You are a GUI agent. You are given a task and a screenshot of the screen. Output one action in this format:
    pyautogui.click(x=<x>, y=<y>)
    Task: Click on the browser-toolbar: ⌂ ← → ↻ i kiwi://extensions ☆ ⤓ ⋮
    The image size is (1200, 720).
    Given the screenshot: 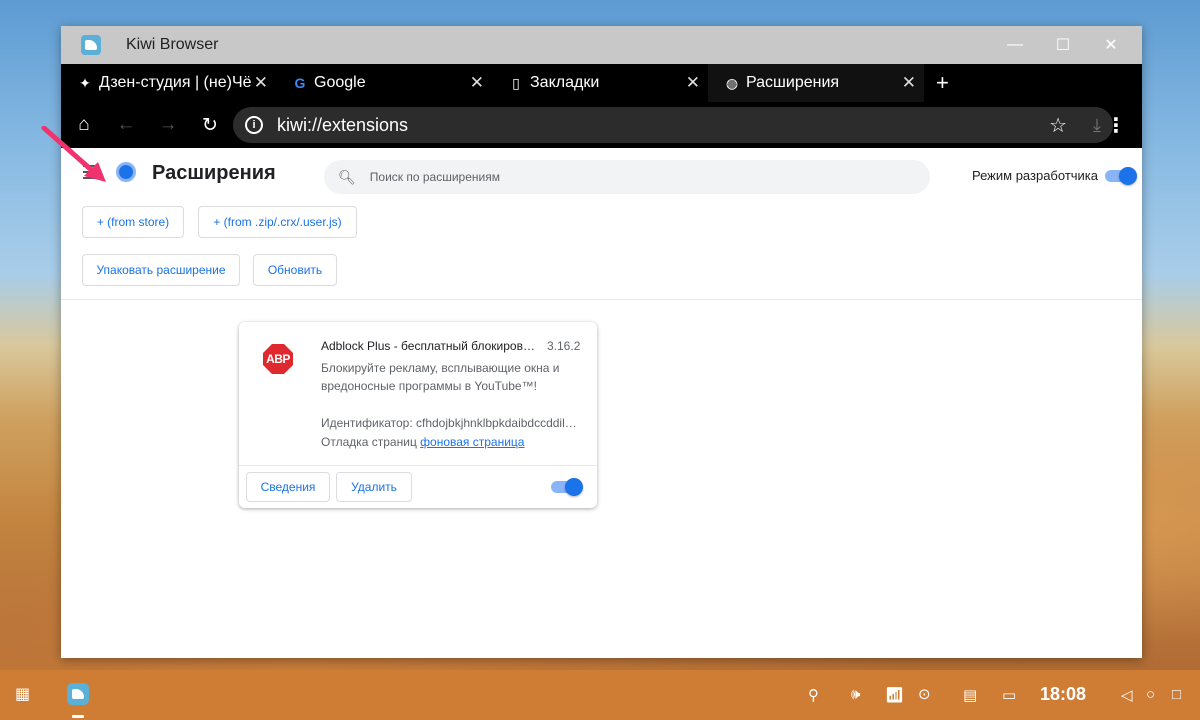 What is the action you would take?
    pyautogui.click(x=601, y=125)
    